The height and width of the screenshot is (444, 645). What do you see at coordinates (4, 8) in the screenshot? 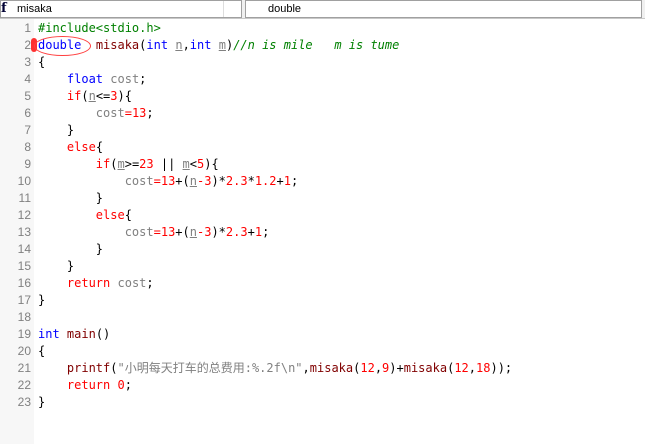
I see `function-icon: f` at bounding box center [4, 8].